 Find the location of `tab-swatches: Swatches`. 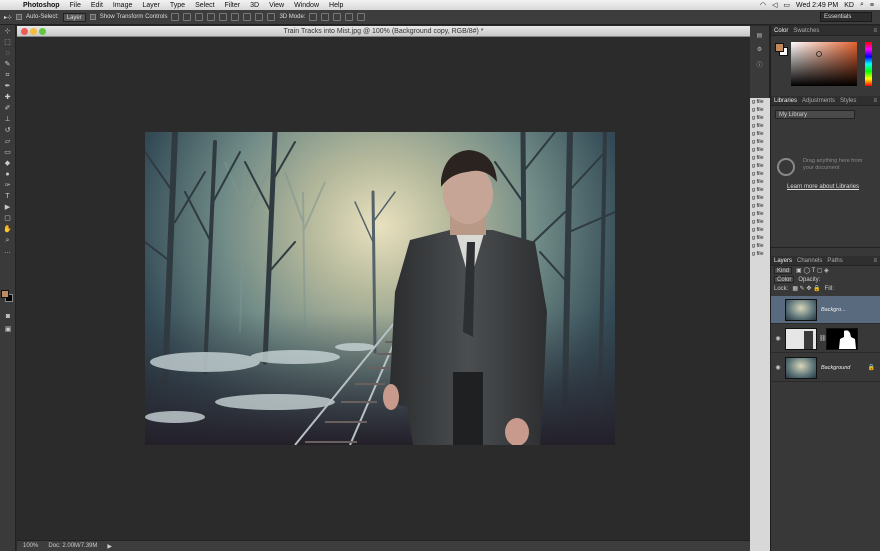

tab-swatches: Swatches is located at coordinates (806, 31).